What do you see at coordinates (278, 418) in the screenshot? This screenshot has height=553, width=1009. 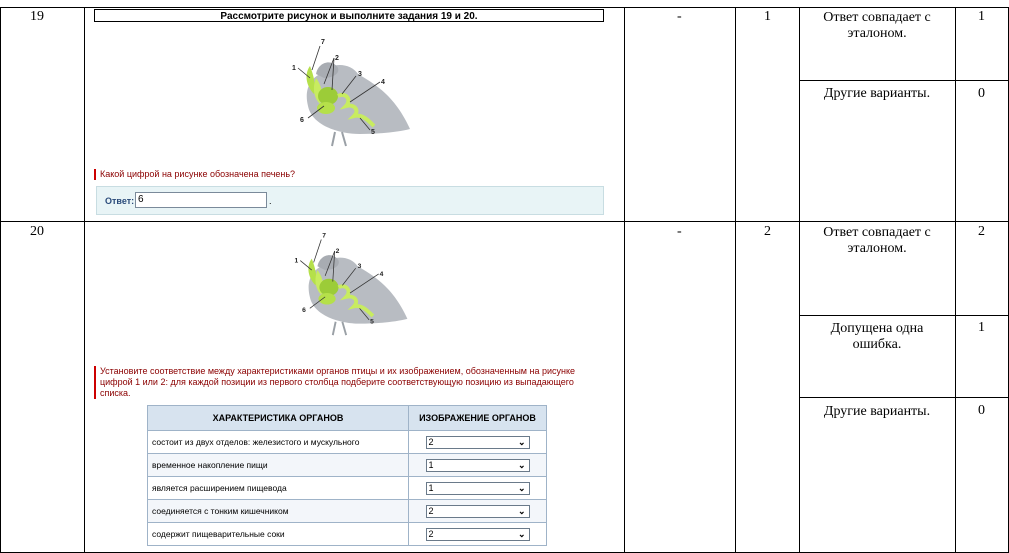 I see `table-header: ХАРАКТЕРИСТИКА ОРГАНОВ` at bounding box center [278, 418].